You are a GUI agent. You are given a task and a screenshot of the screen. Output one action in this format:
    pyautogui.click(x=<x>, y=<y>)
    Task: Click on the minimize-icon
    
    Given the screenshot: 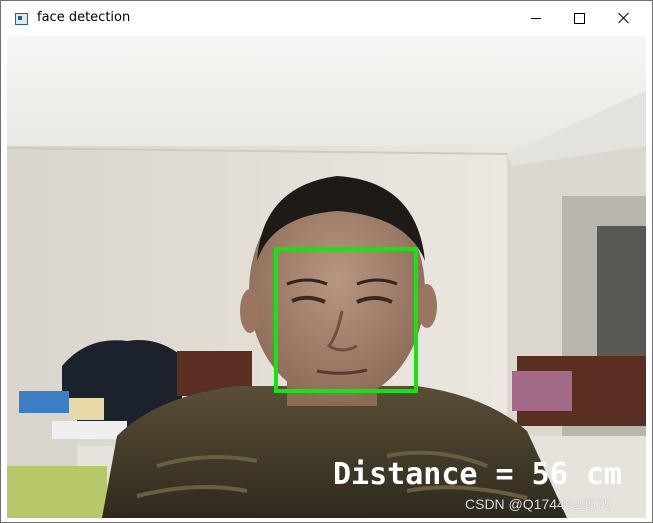 What is the action you would take?
    pyautogui.click(x=536, y=18)
    